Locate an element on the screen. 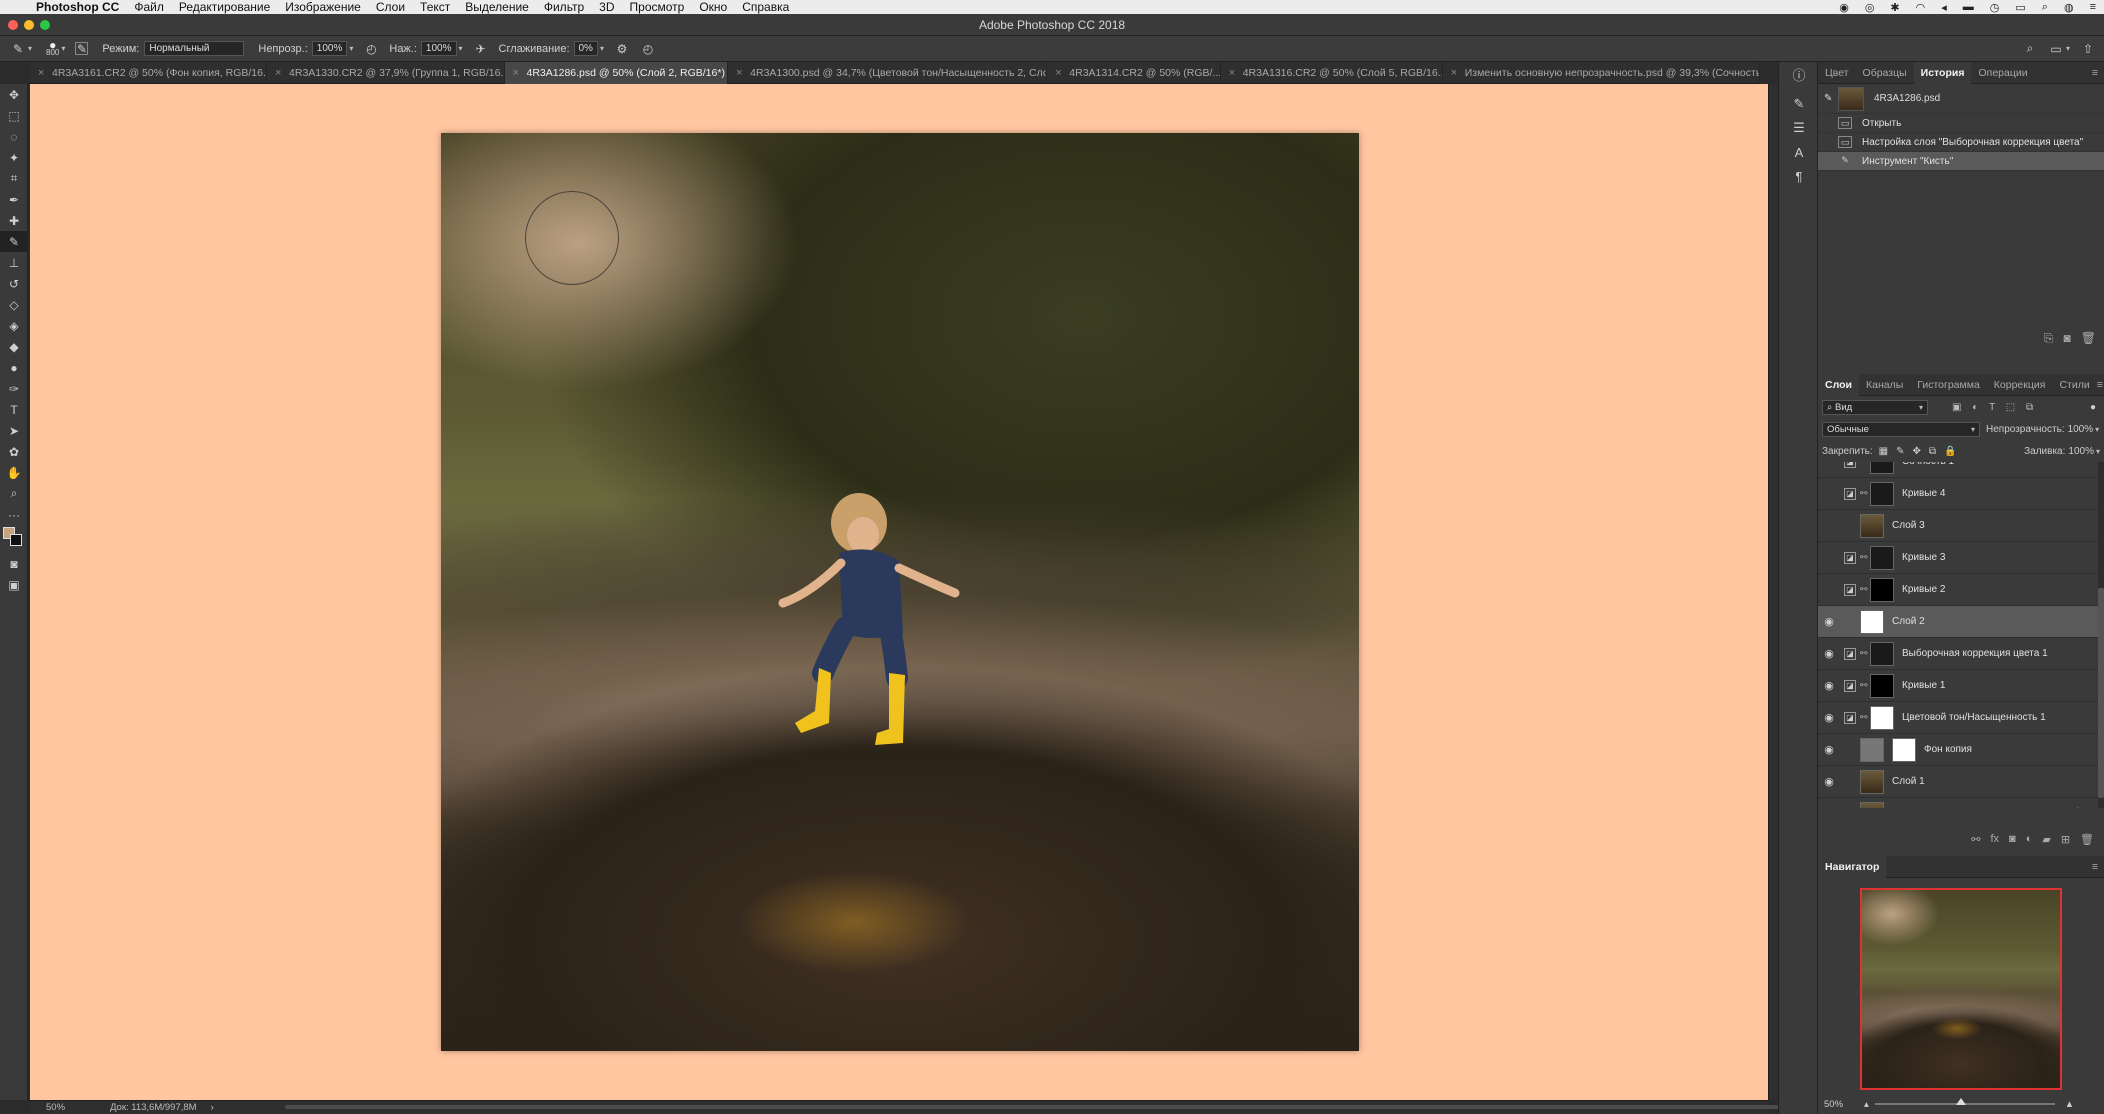  navigator-preview is located at coordinates (1961, 989).